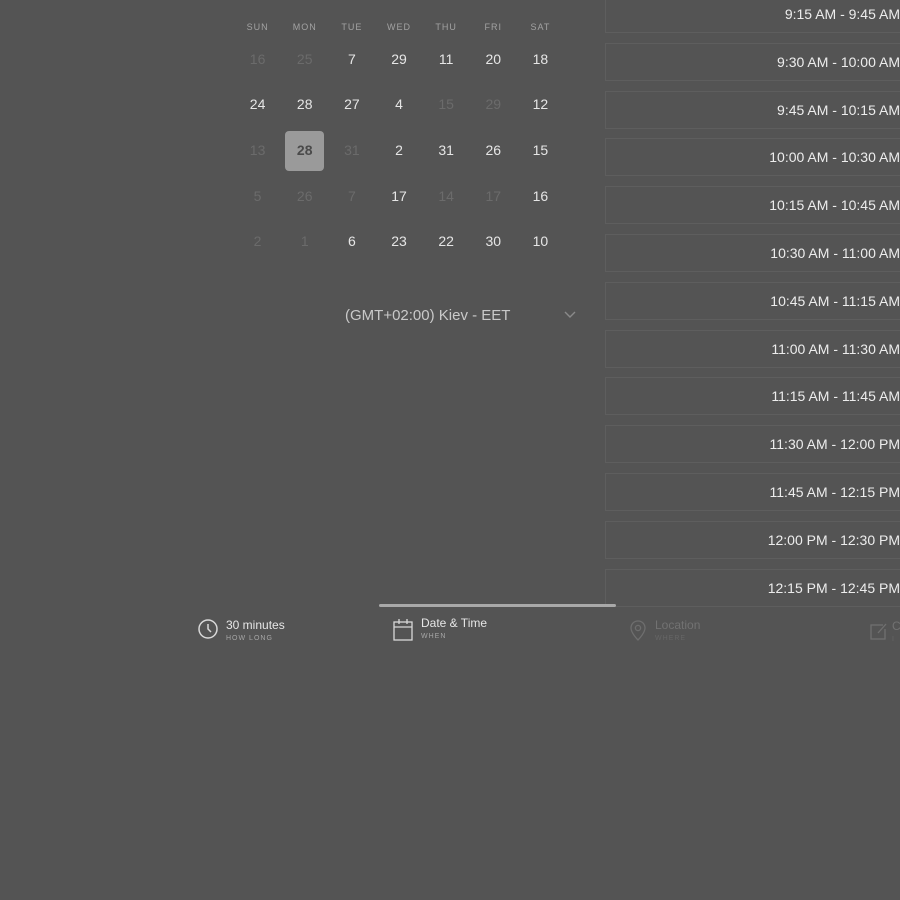 The height and width of the screenshot is (900, 900). What do you see at coordinates (752, 16) in the screenshot?
I see `time-slot-button: 9:15 AM - 9:45 AM` at bounding box center [752, 16].